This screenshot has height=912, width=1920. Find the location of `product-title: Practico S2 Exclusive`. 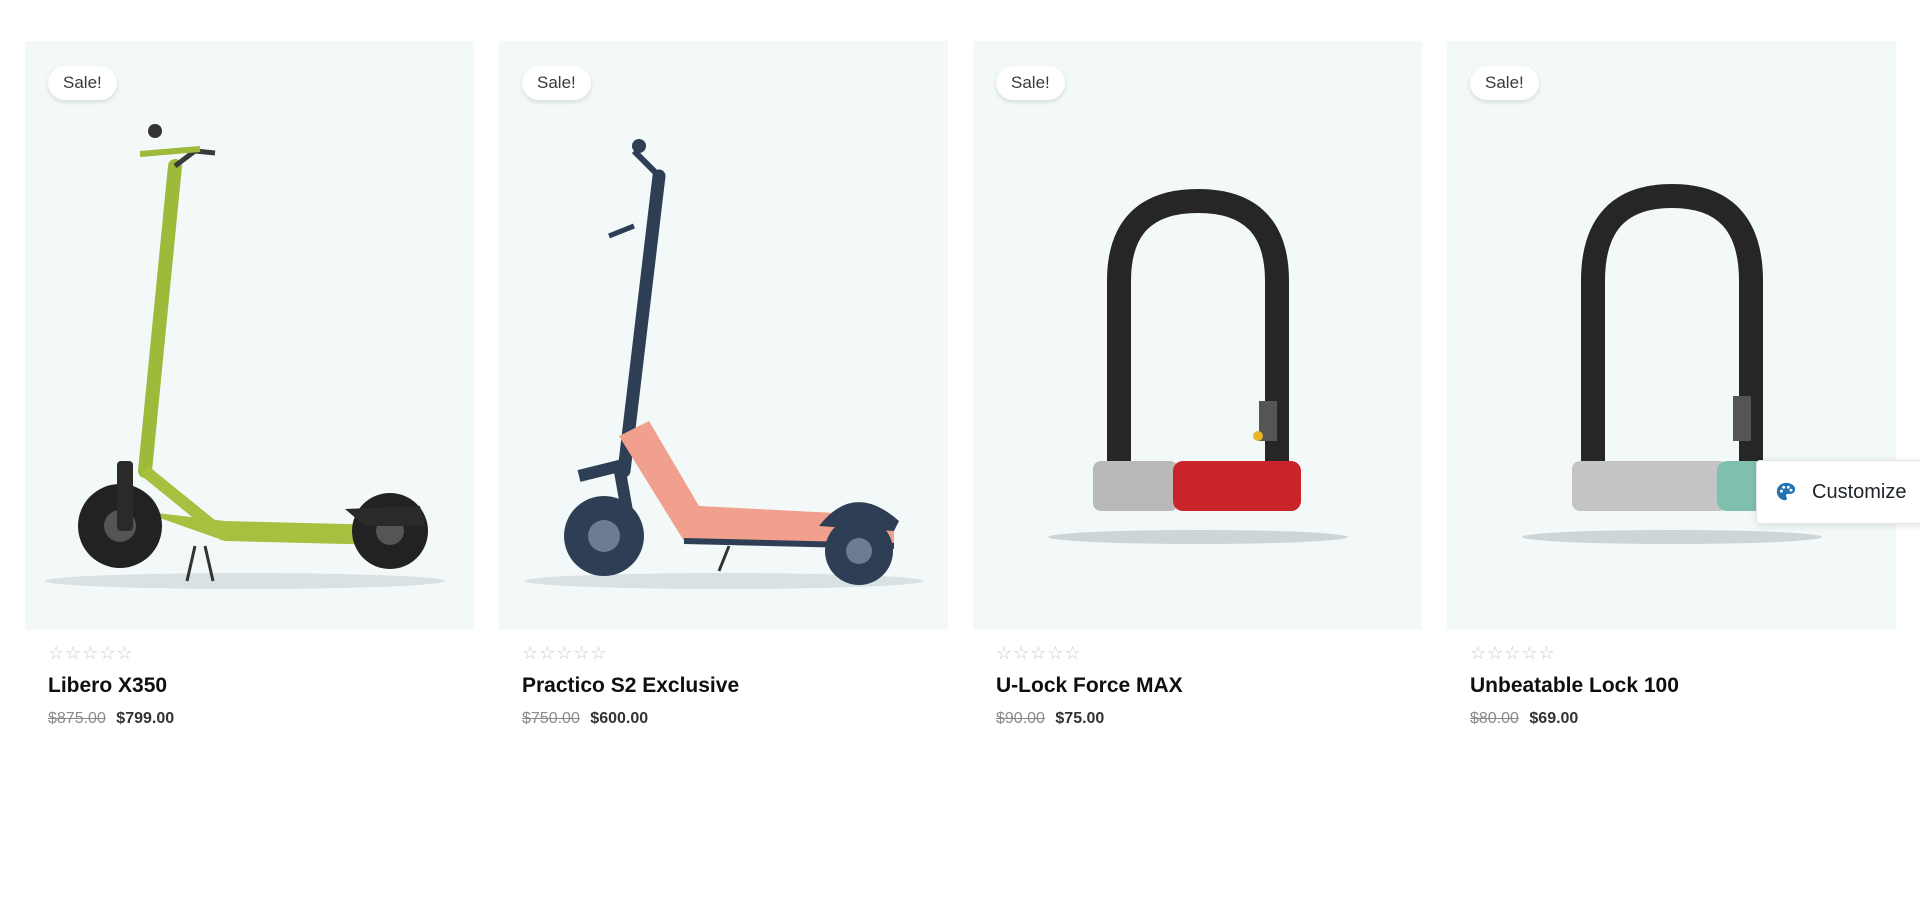

product-title: Practico S2 Exclusive is located at coordinates (735, 686).